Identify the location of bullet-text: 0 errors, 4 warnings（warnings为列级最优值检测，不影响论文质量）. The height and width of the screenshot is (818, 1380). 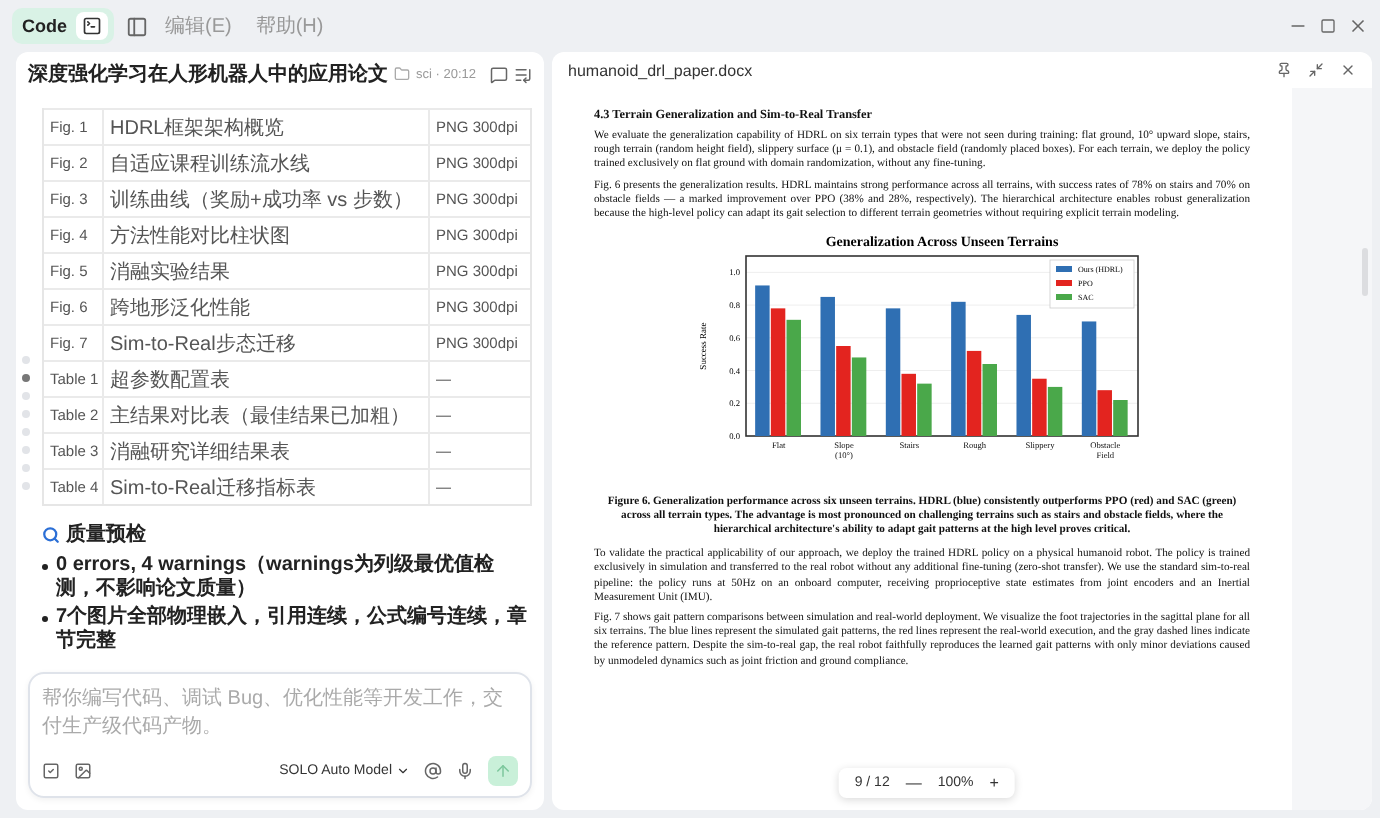
(276, 578).